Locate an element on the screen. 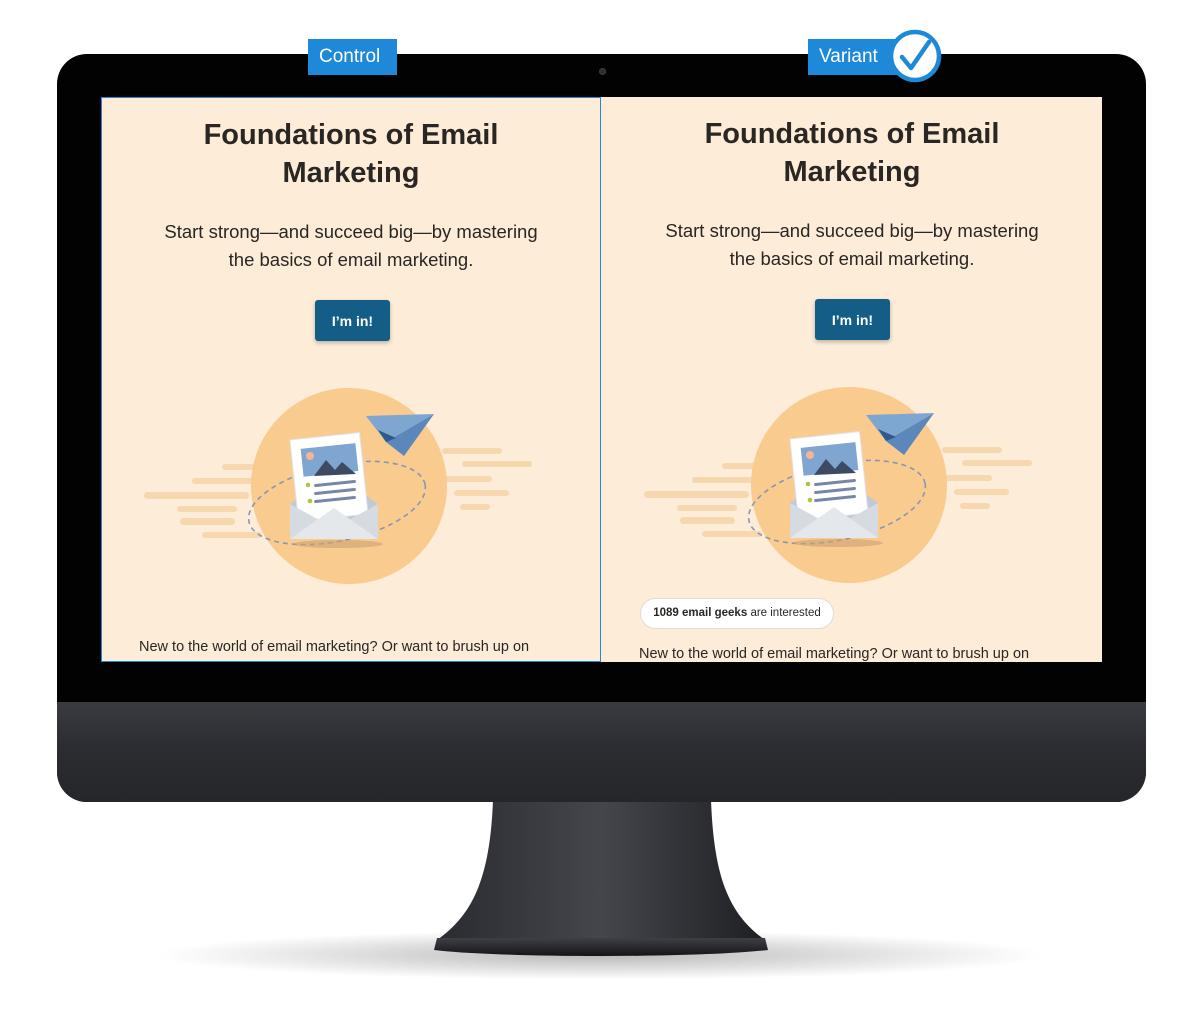 The height and width of the screenshot is (1026, 1200). variant-label: Variant is located at coordinates (854, 57).